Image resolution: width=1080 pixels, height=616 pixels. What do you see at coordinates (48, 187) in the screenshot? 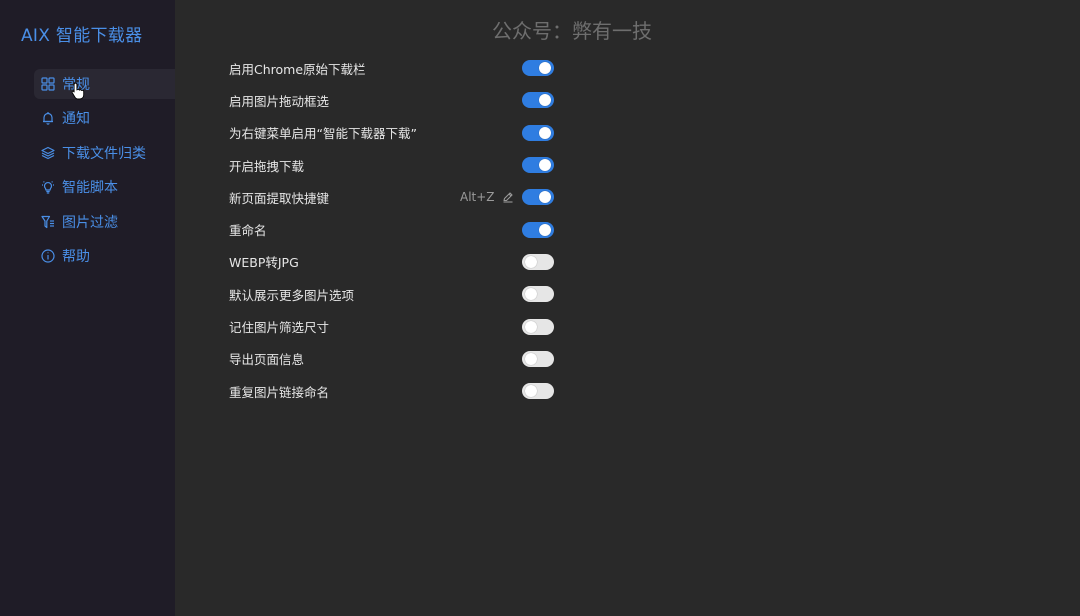
I see `lightbulb-icon` at bounding box center [48, 187].